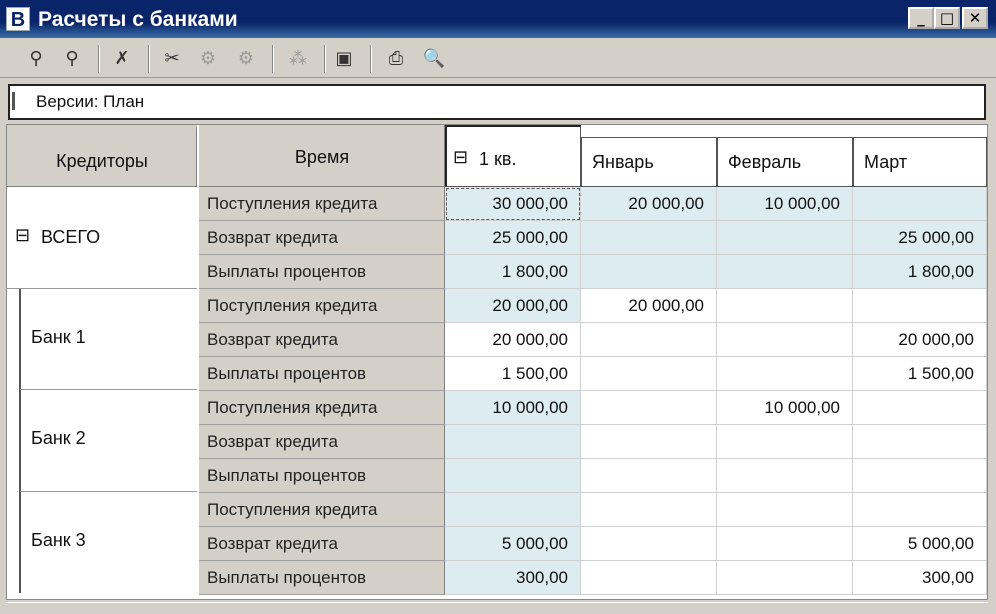 The width and height of the screenshot is (996, 614). I want to click on group-label: Банк 2, so click(58, 438).